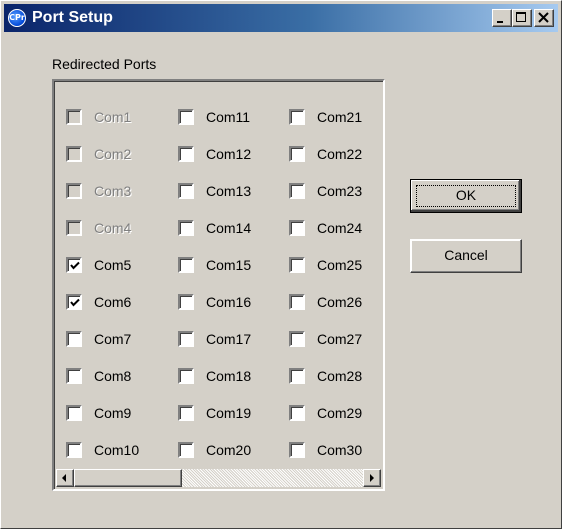 This screenshot has width=562, height=529. I want to click on ok-button: OK, so click(466, 196).